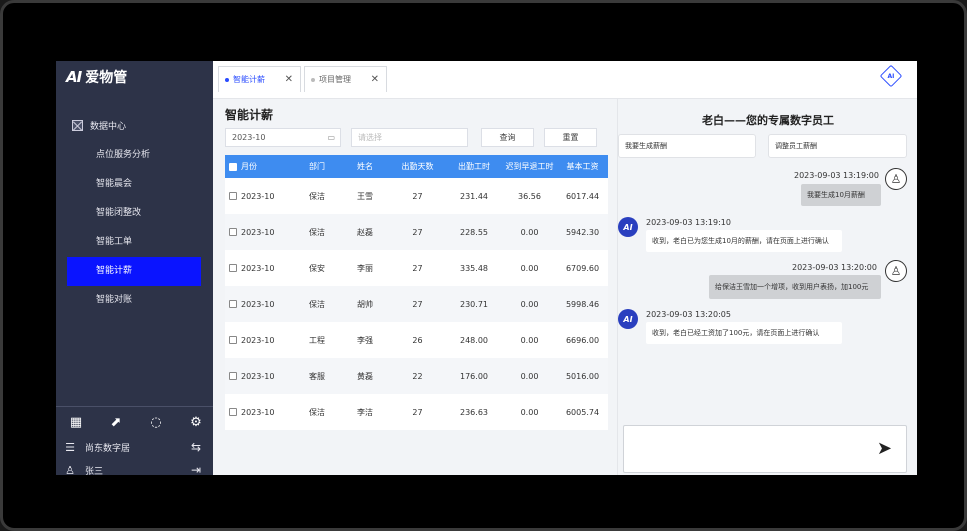  Describe the element at coordinates (99, 125) in the screenshot. I see `nav-group-data-center: 数据中心` at that location.